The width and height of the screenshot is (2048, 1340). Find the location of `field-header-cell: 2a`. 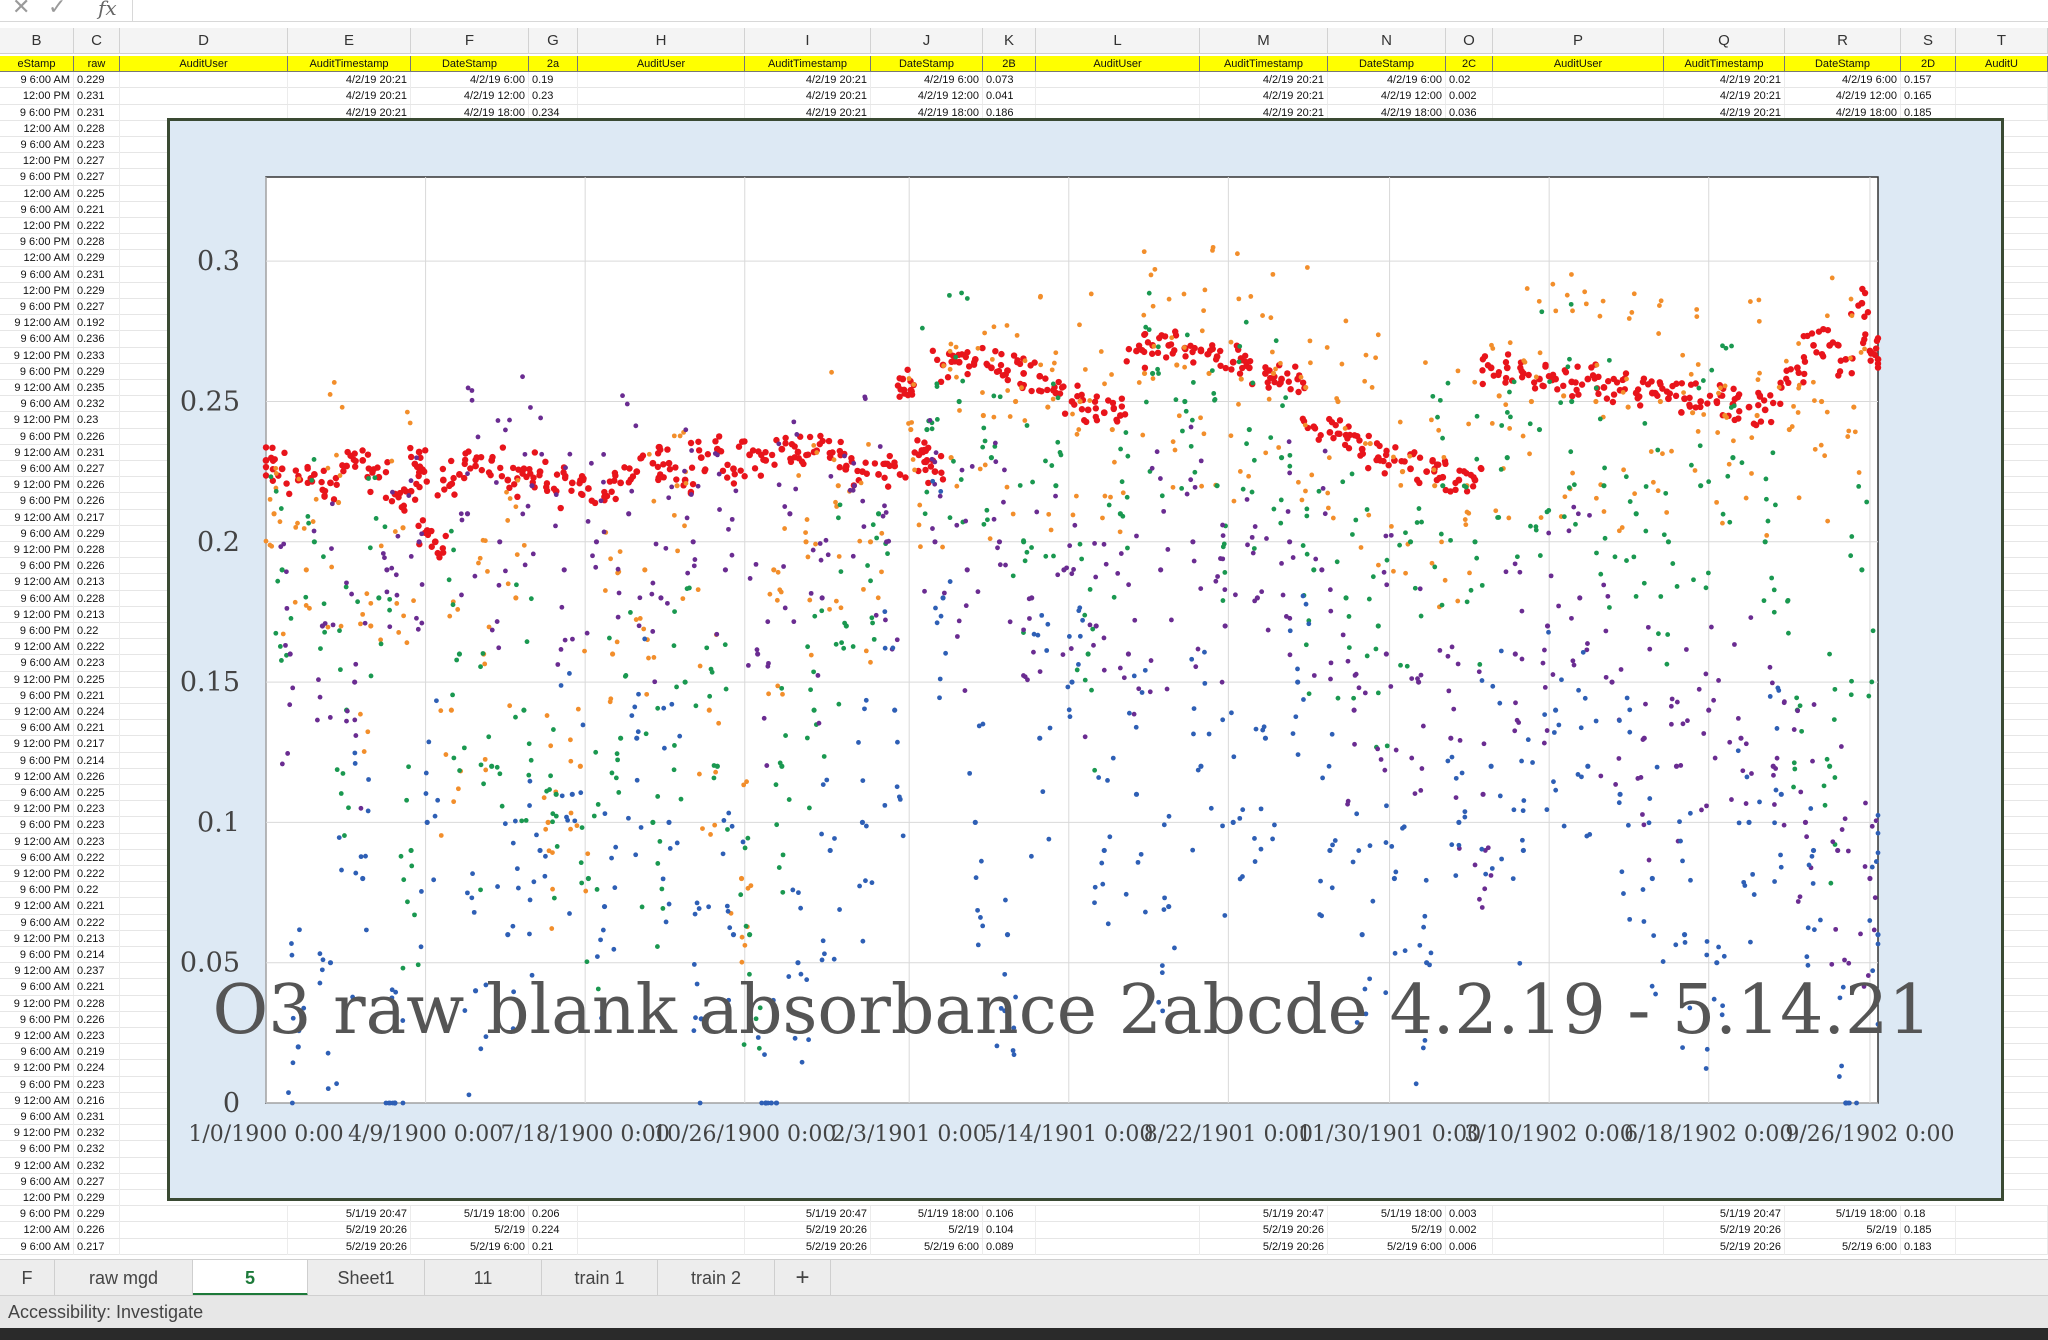

field-header-cell: 2a is located at coordinates (553, 64).